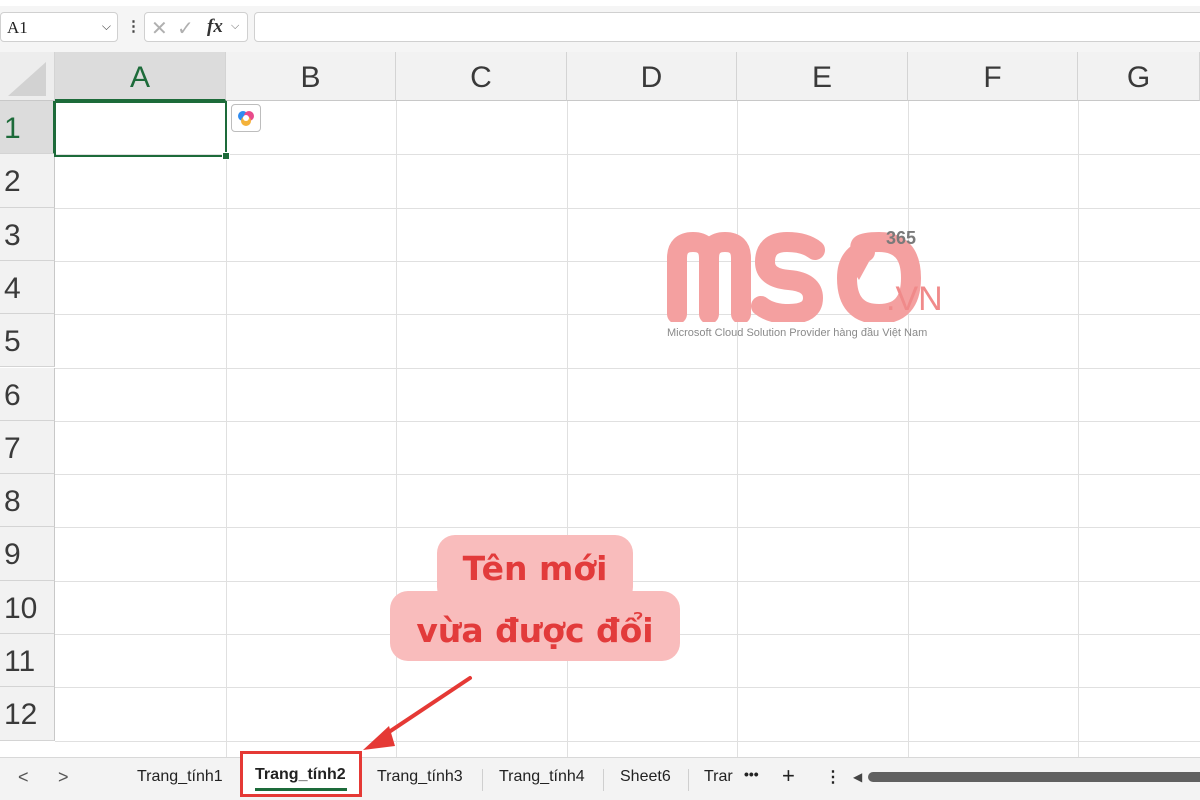 The image size is (1200, 800). What do you see at coordinates (59, 27) in the screenshot?
I see `name-box: A1 ⌵` at bounding box center [59, 27].